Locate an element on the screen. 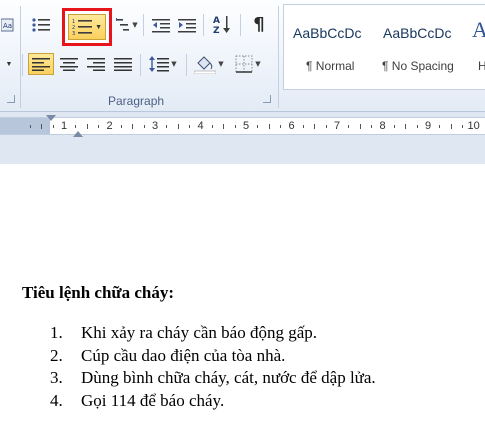 The height and width of the screenshot is (441, 485). list-item: 4. Gọi 114 để báo cháy. is located at coordinates (213, 401).